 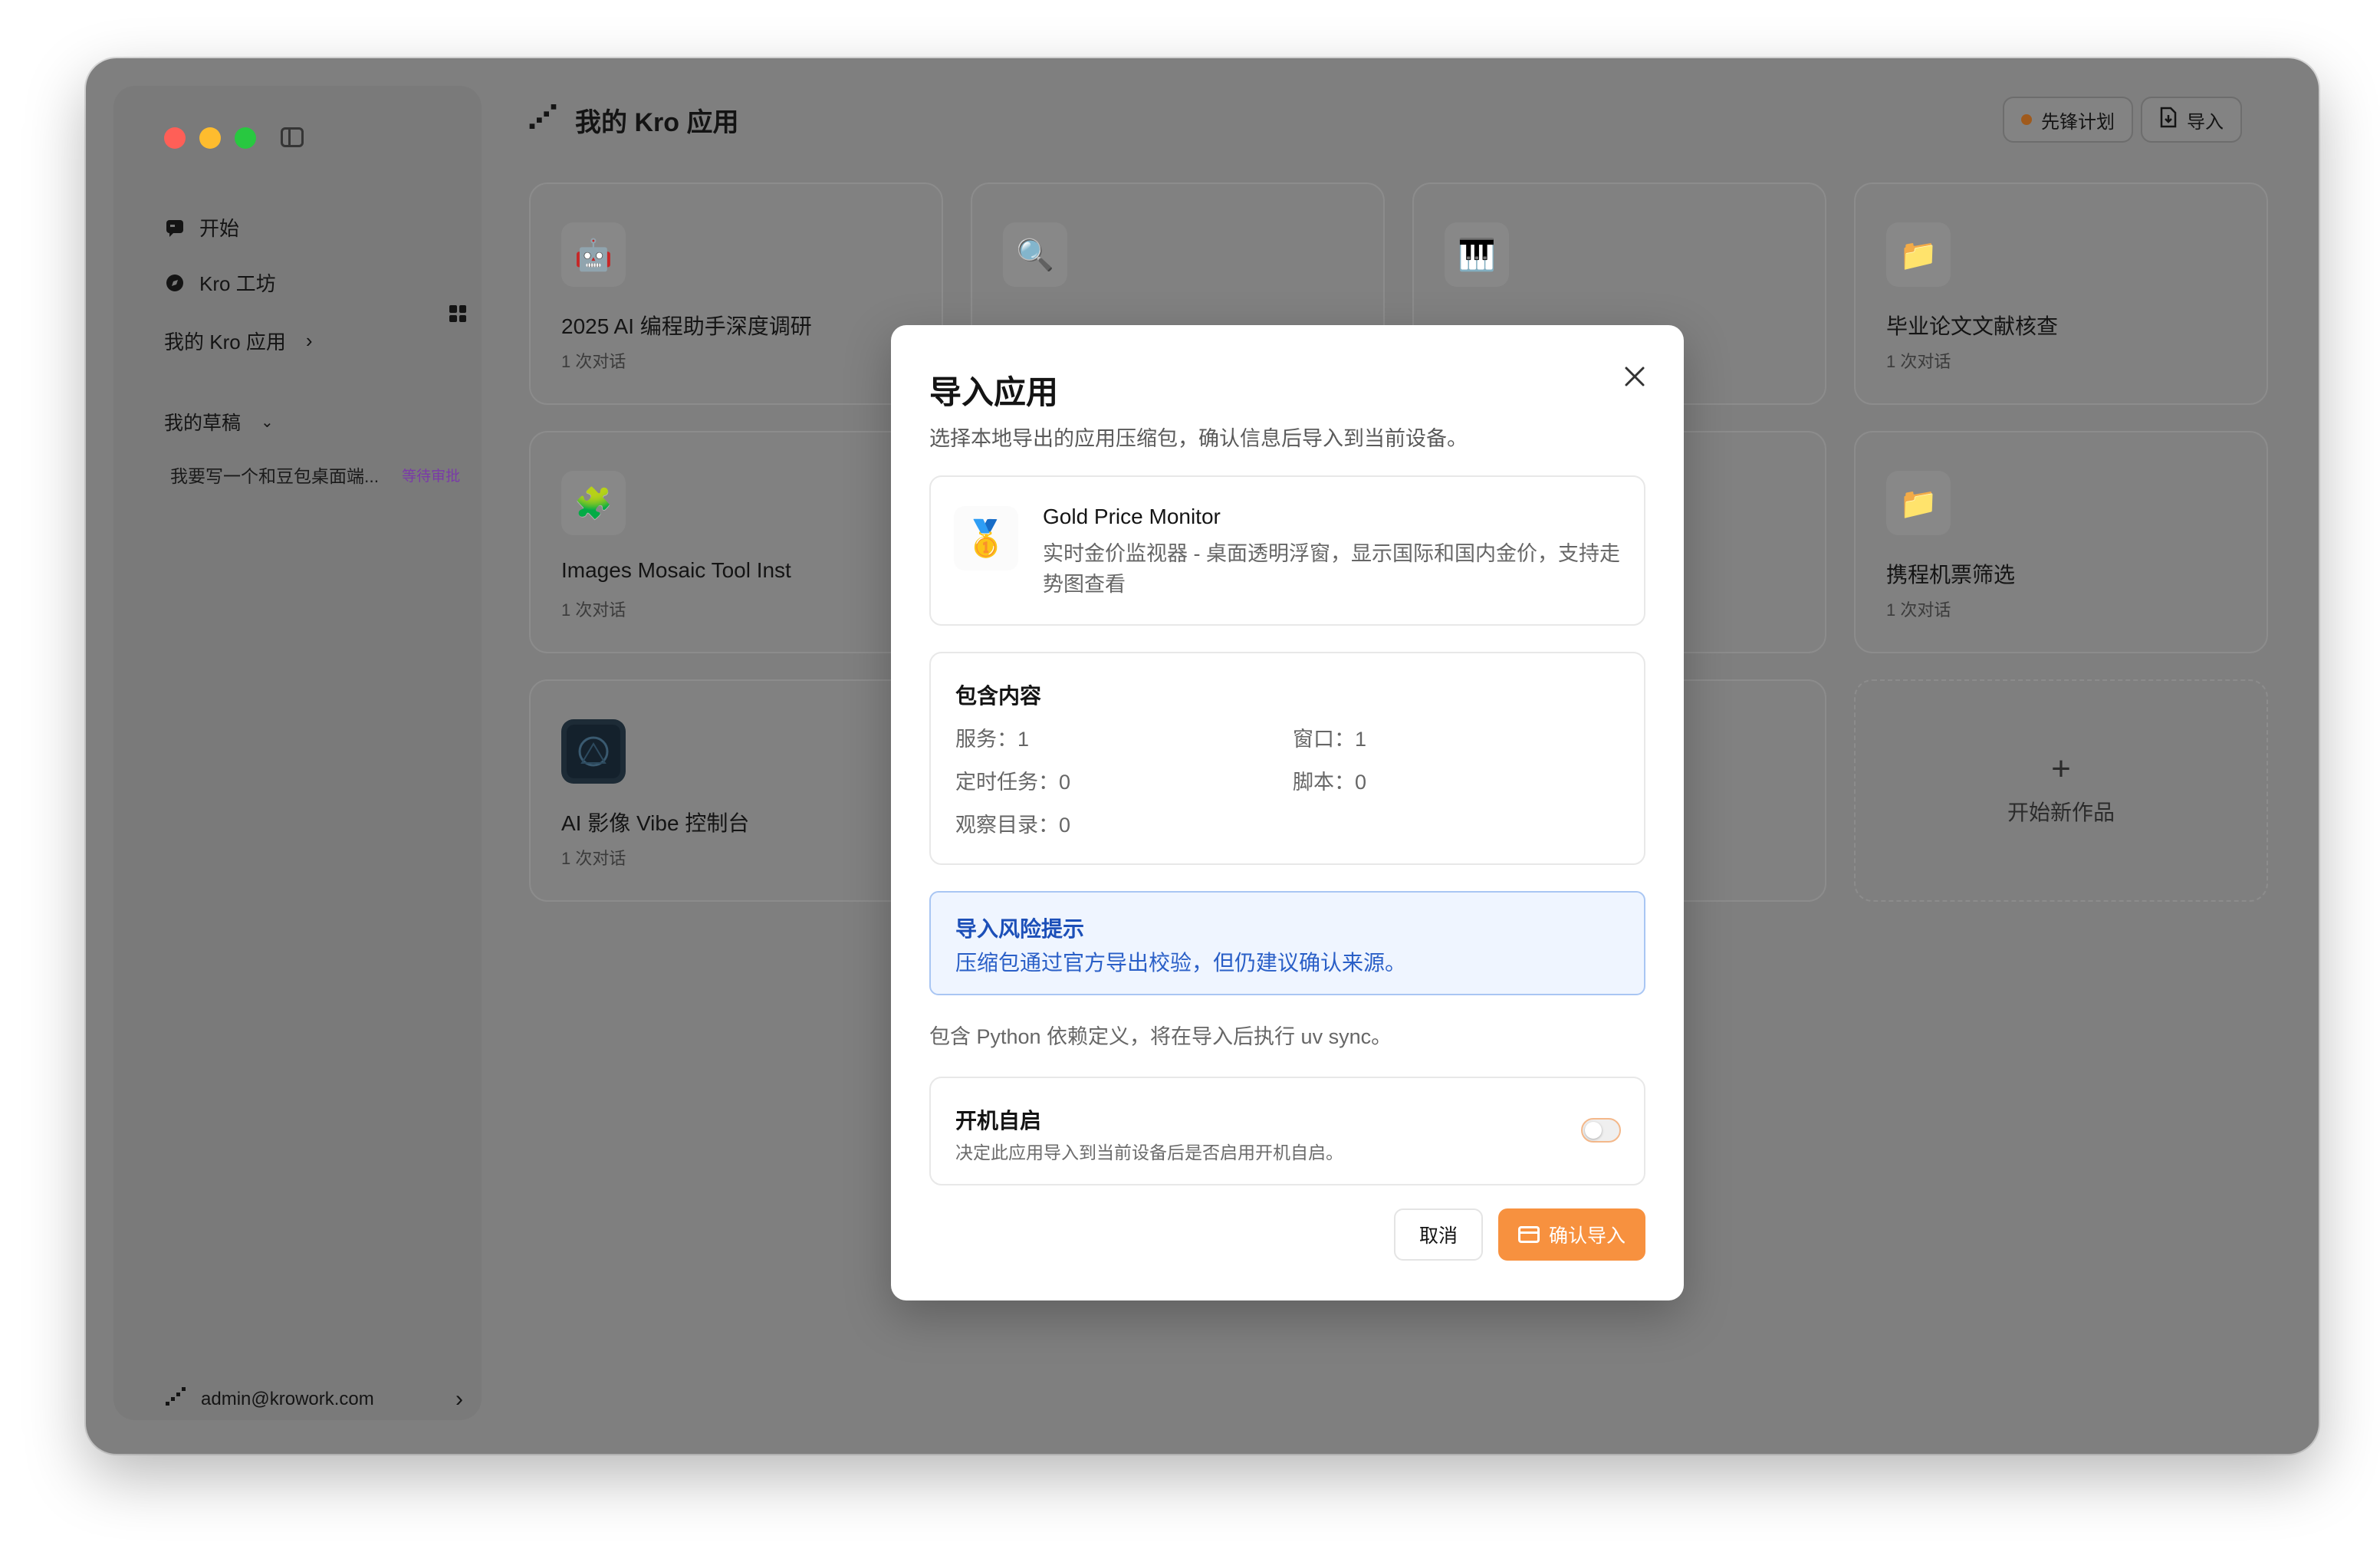 I want to click on status-badge: 等待审批, so click(x=432, y=477).